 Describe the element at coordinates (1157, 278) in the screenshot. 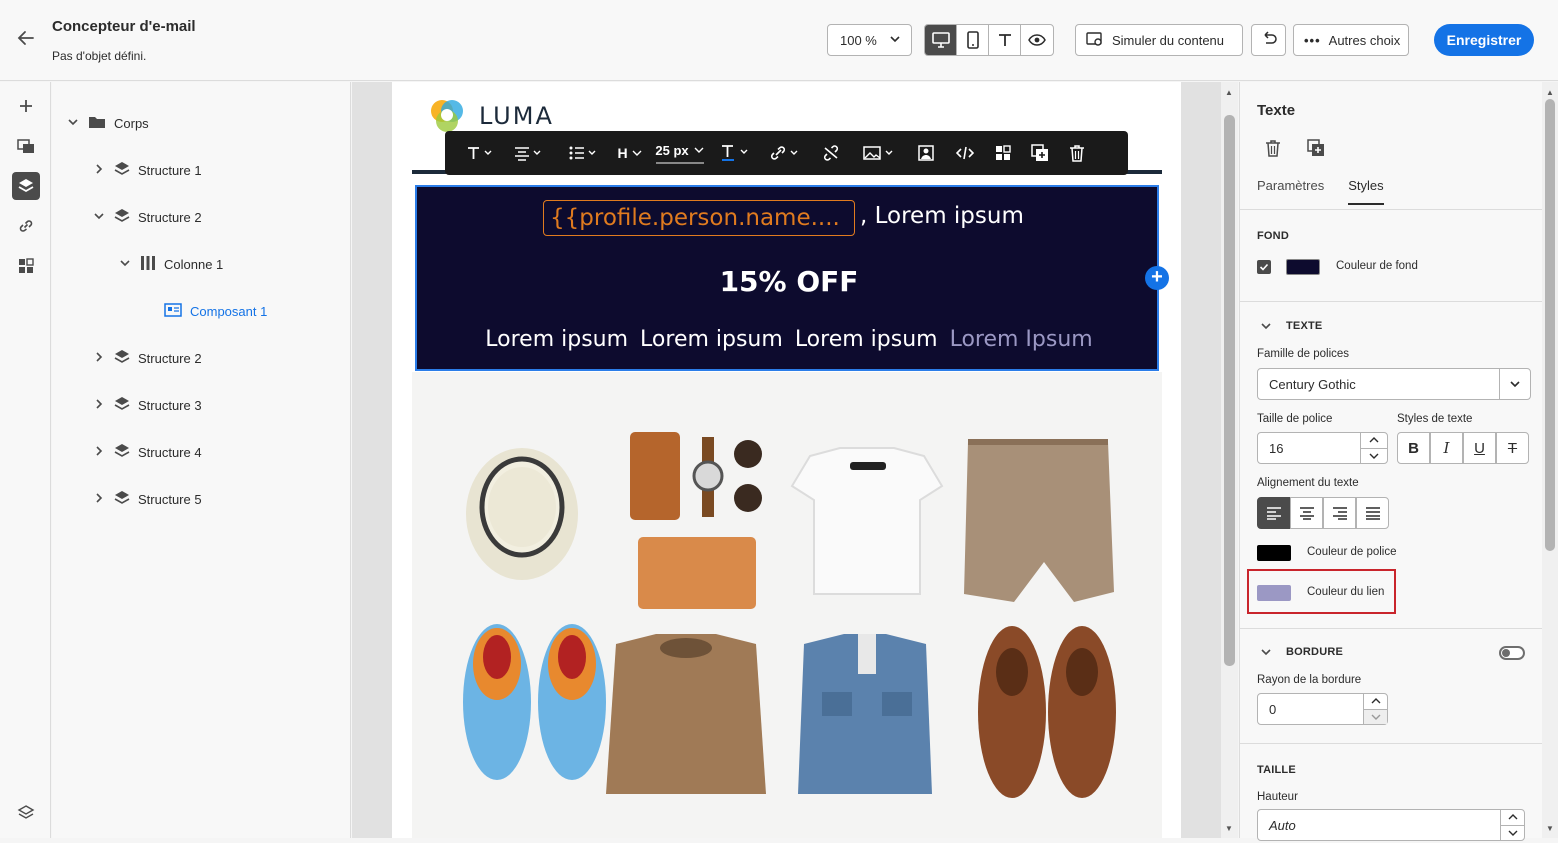

I see `add-component-icon: +` at that location.